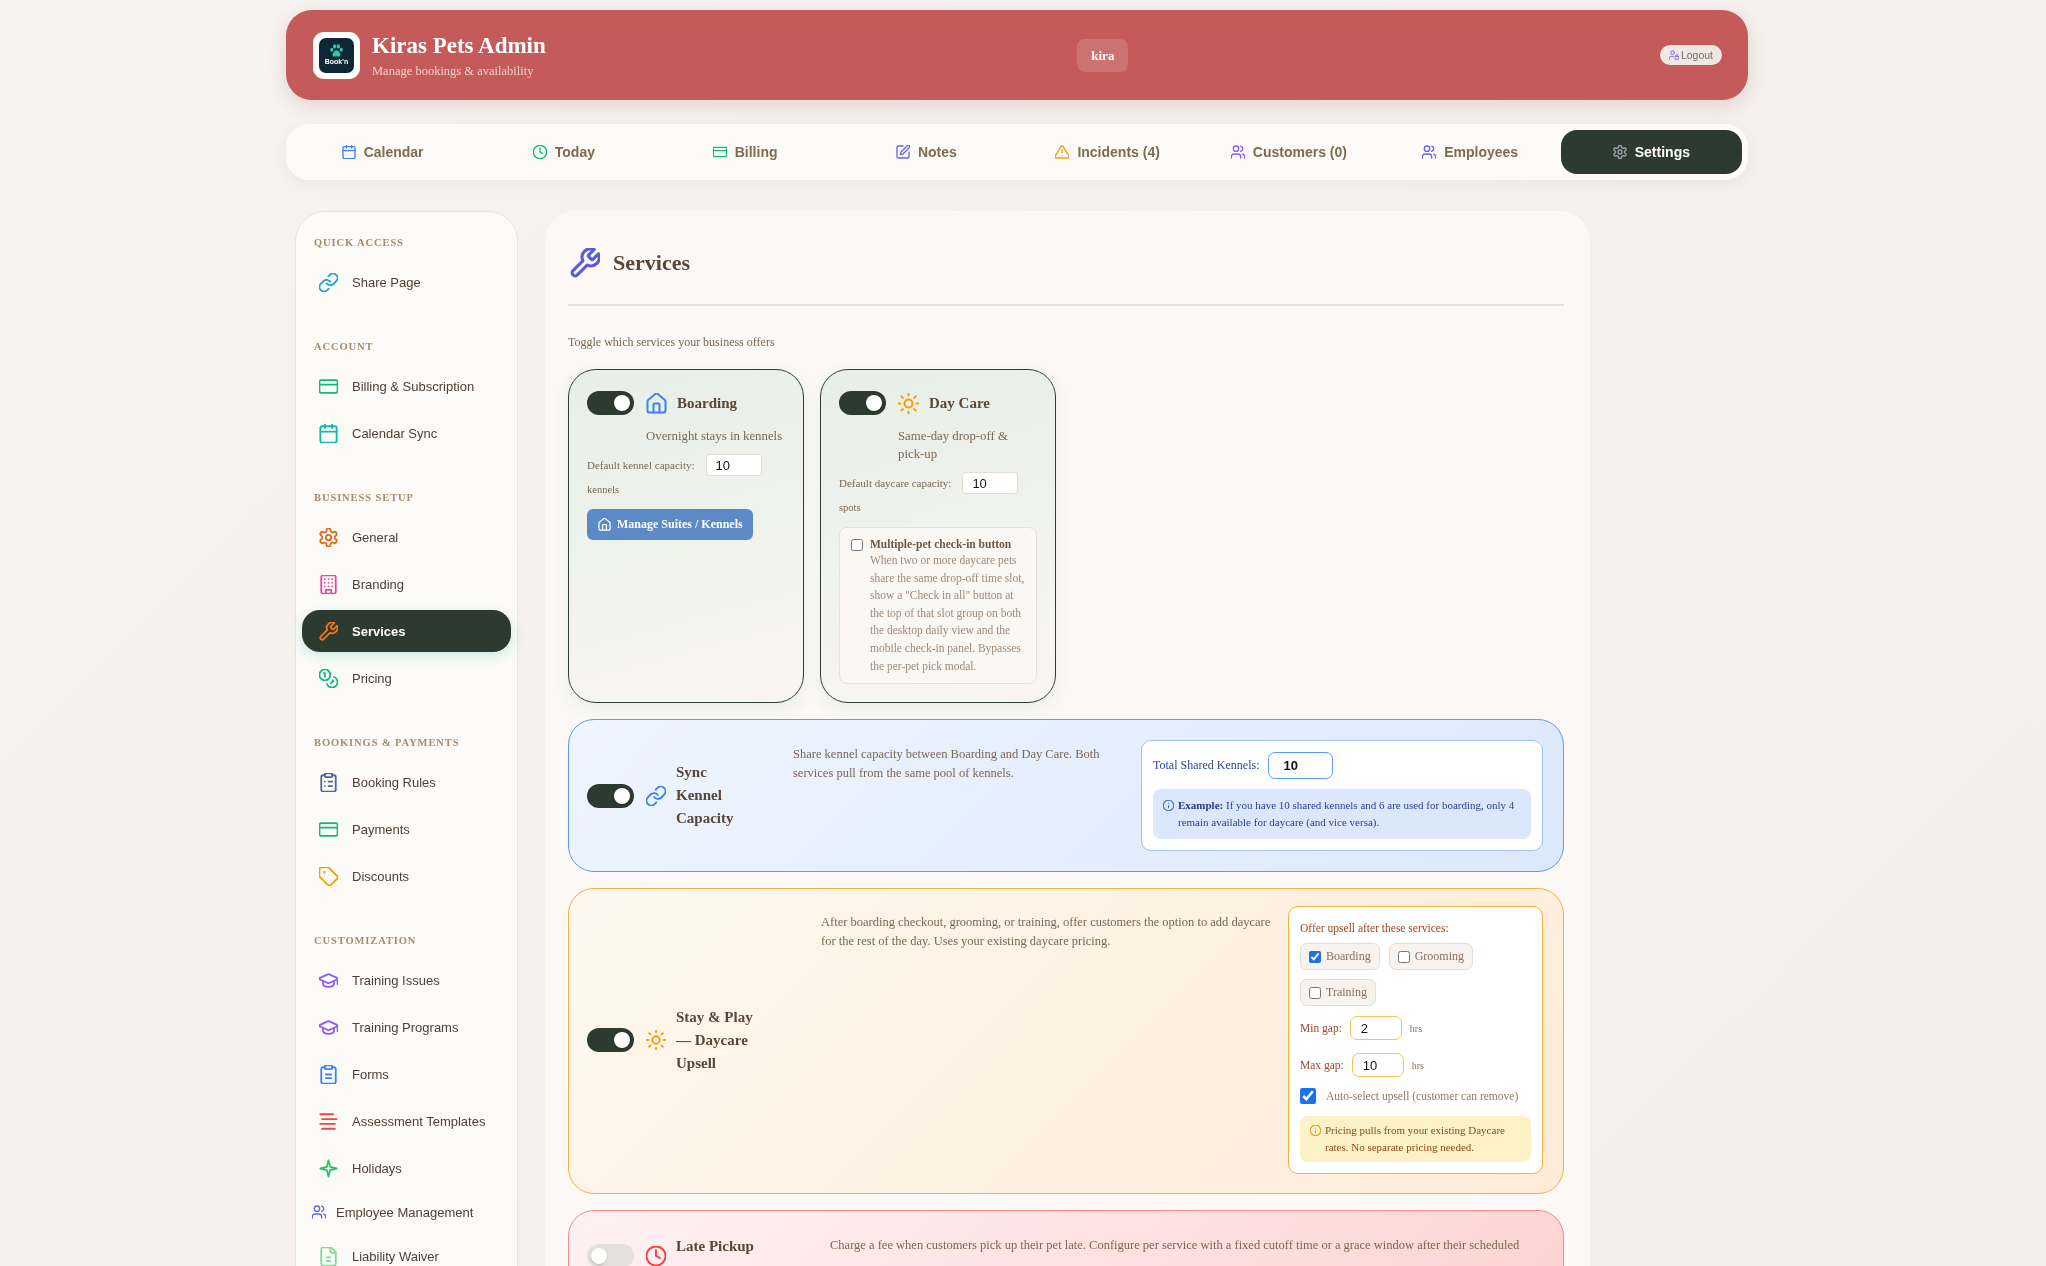 The image size is (2046, 1266). What do you see at coordinates (1046, 932) in the screenshot?
I see `feature-description: After boarding checkout, grooming, or training, offer customers the option to add daycare for the rest of the day. Uses your existing daycare pricing.` at bounding box center [1046, 932].